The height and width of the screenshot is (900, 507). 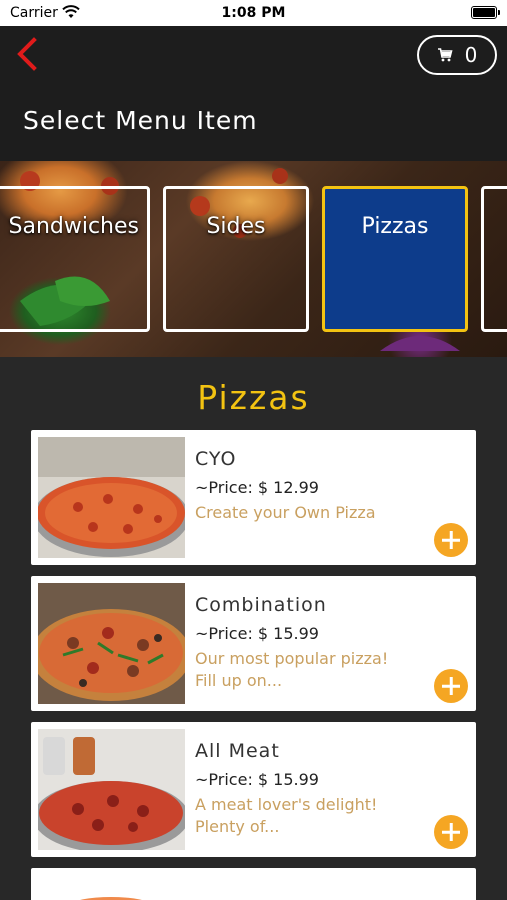 I want to click on status-time: 1:08 PM, so click(x=253, y=13).